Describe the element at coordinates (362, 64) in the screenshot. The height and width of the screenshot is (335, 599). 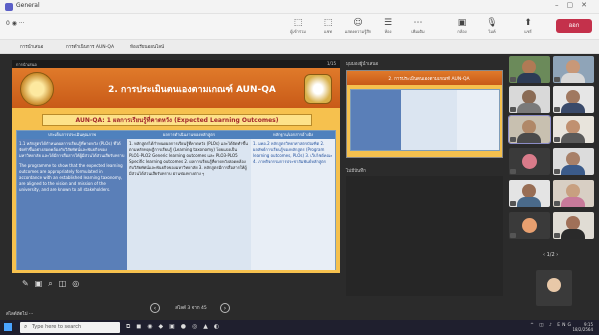
I see `presenter-view-label: มุมมองผู้นำเสนอ` at that location.